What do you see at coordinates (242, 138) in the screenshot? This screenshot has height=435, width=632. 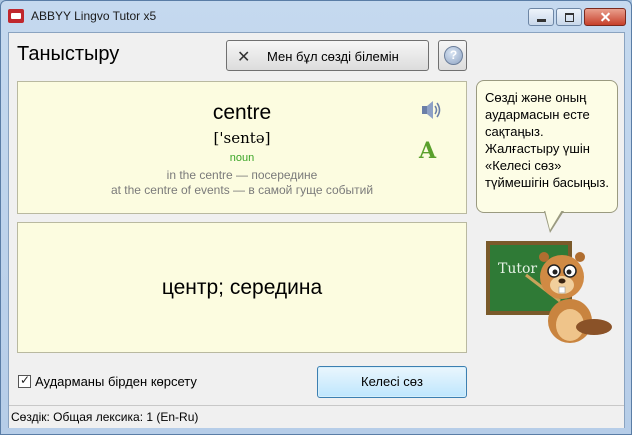 I see `transcription: ['sentə]` at bounding box center [242, 138].